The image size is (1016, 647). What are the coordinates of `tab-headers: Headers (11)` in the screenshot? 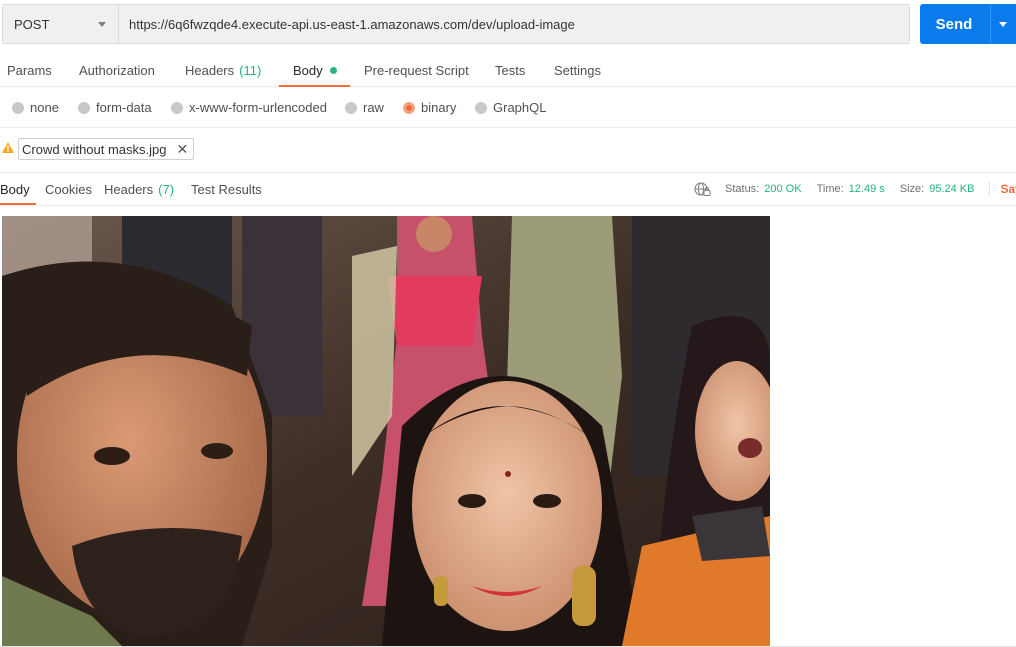 It's located at (223, 70).